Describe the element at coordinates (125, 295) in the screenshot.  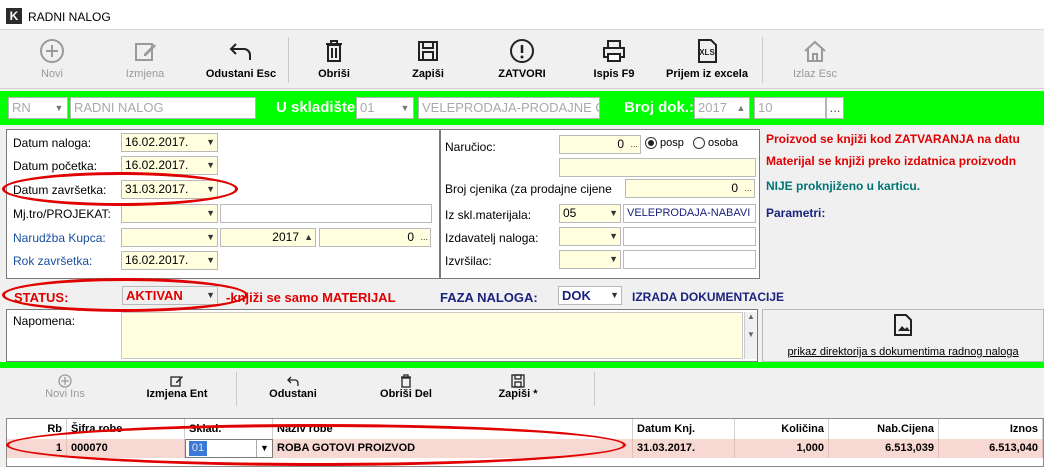
I see `annotation-ellipse` at that location.